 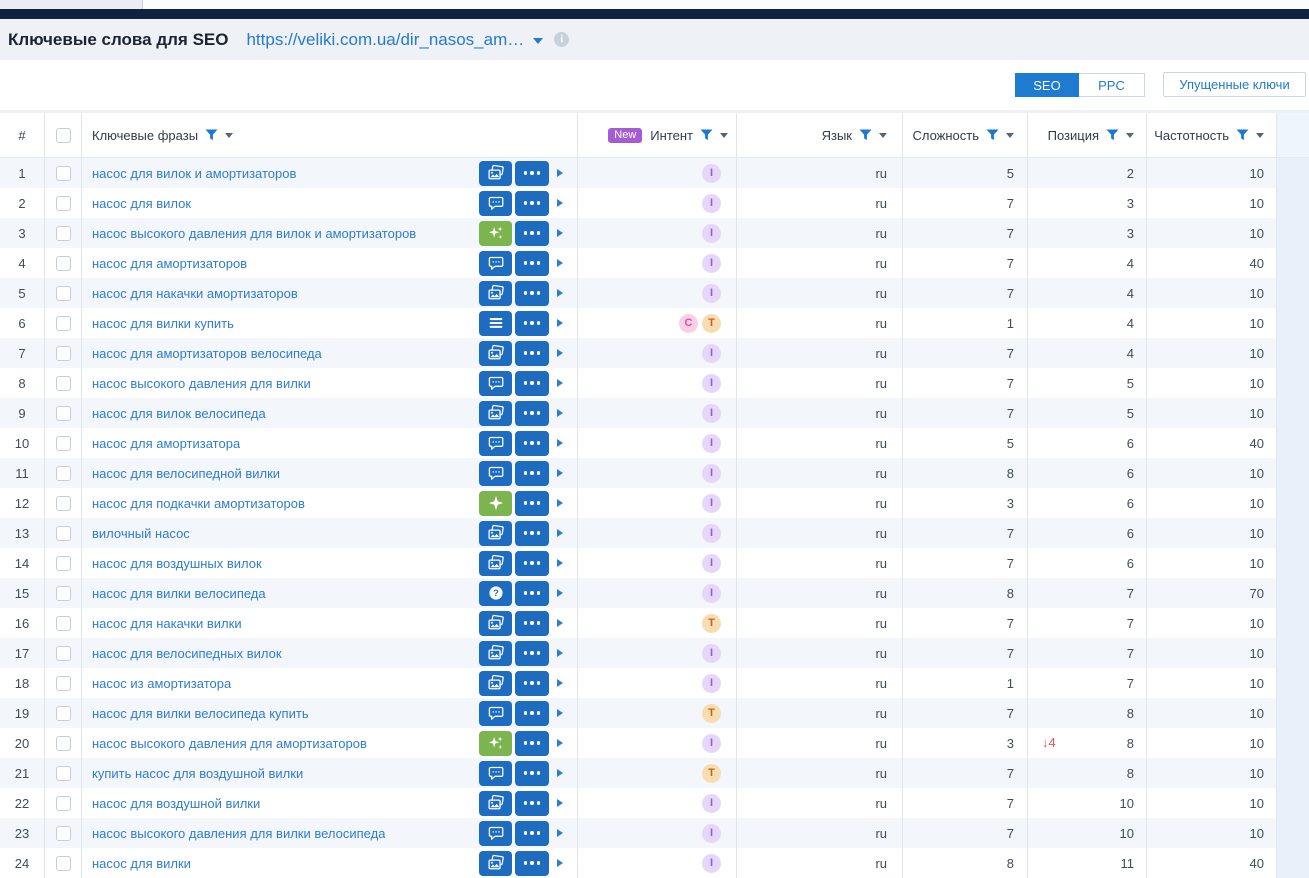 What do you see at coordinates (195, 293) in the screenshot?
I see `keyword-link: насос для накачки амортизаторов` at bounding box center [195, 293].